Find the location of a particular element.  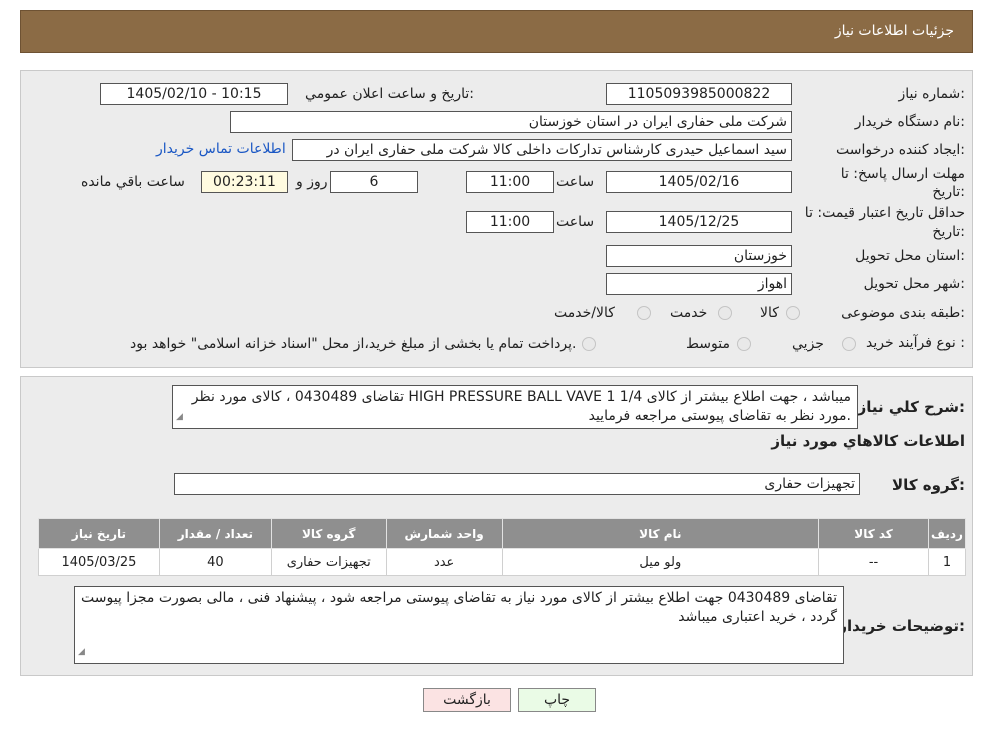

validity-label-2: تاريخ: is located at coordinates (948, 232).